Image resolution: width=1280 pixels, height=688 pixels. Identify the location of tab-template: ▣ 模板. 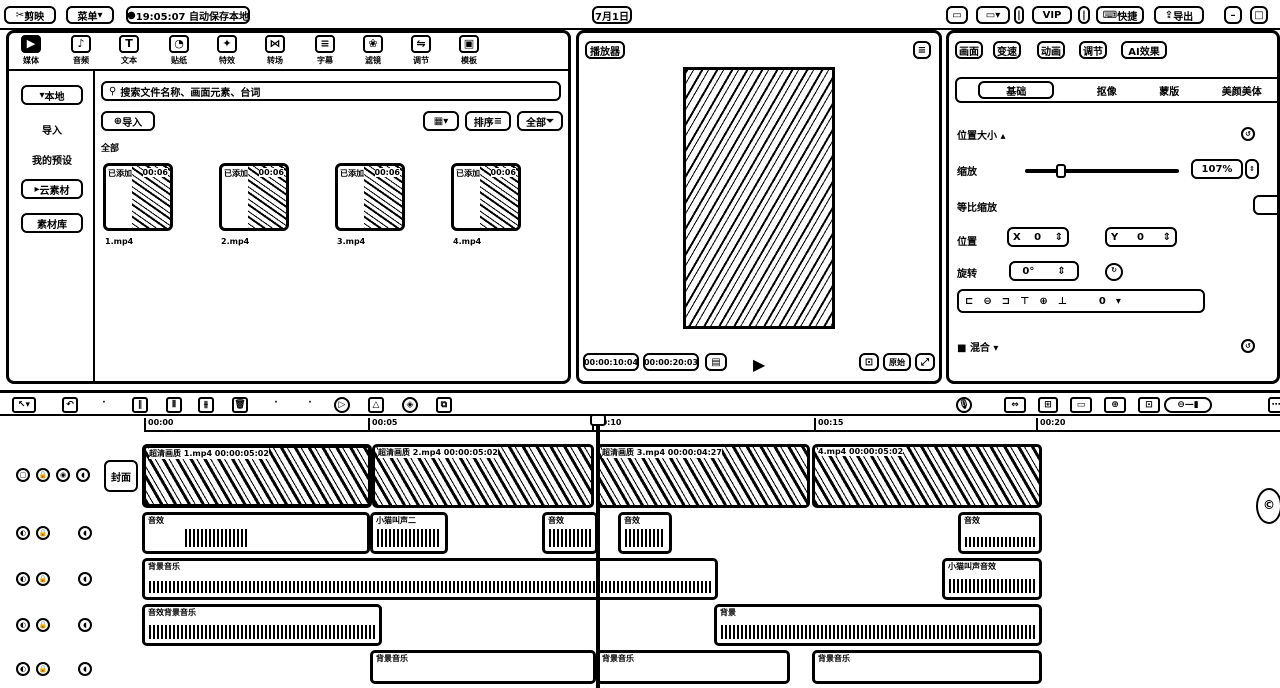
(469, 50).